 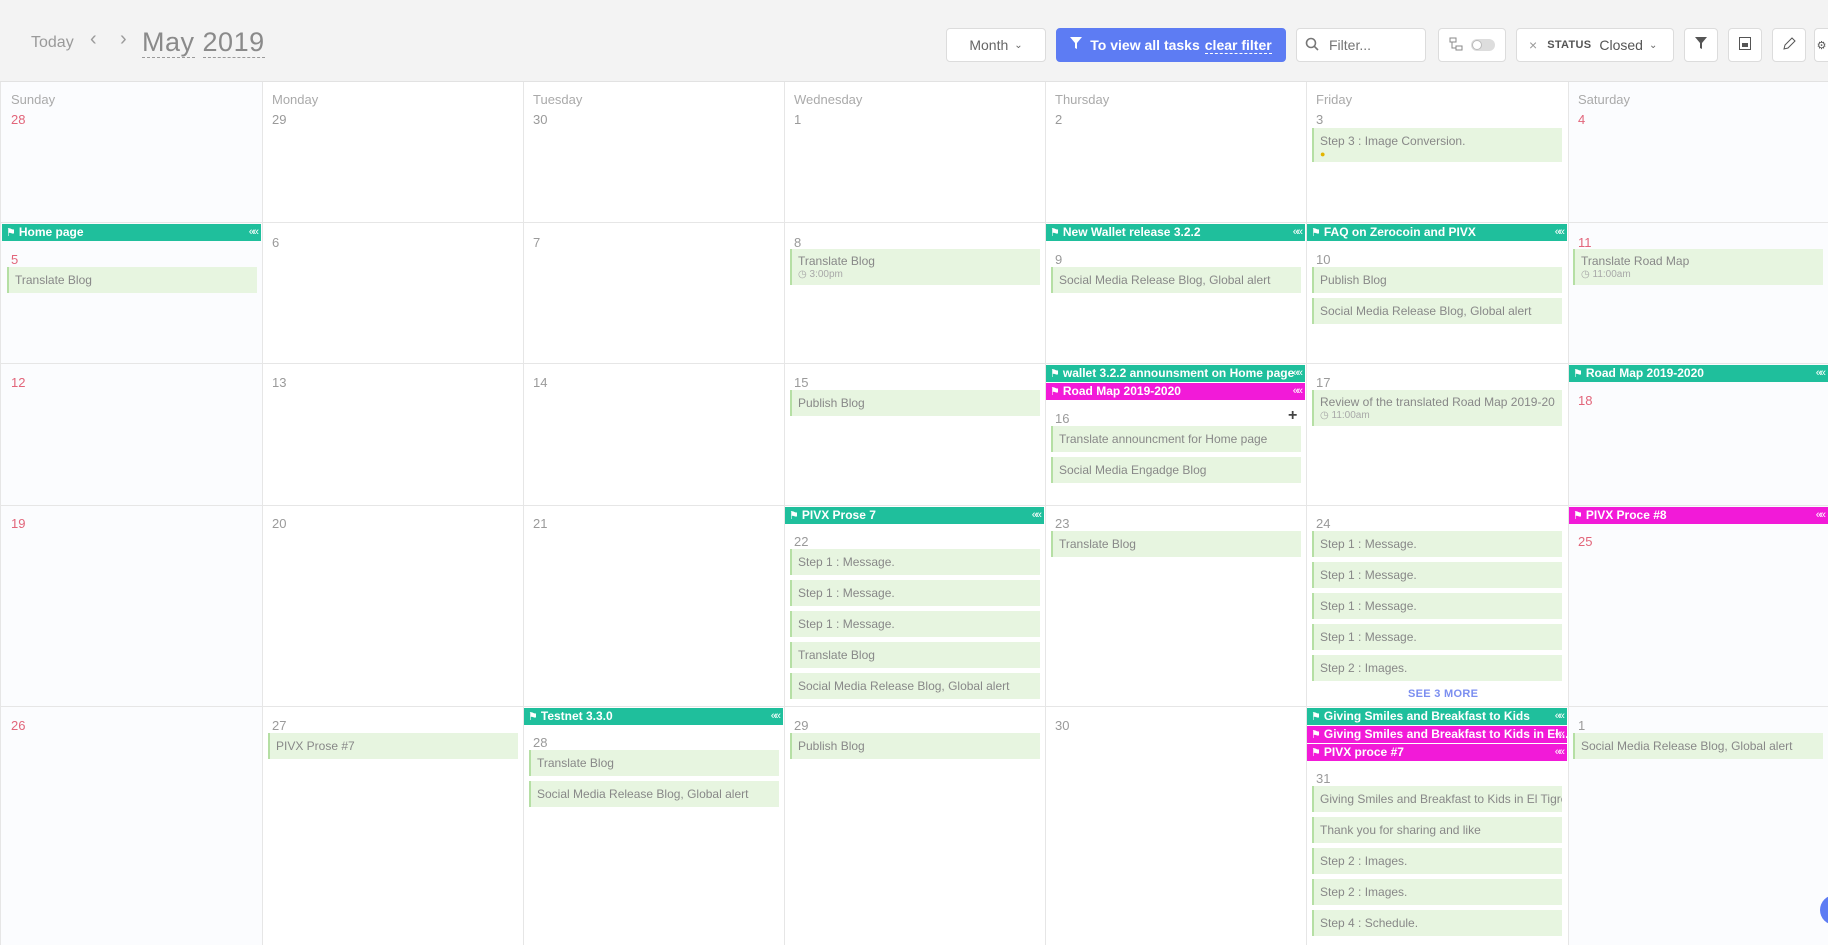 I want to click on multi-day-bar: ⚑ Testnet 3.3.0 ««, so click(x=653, y=716).